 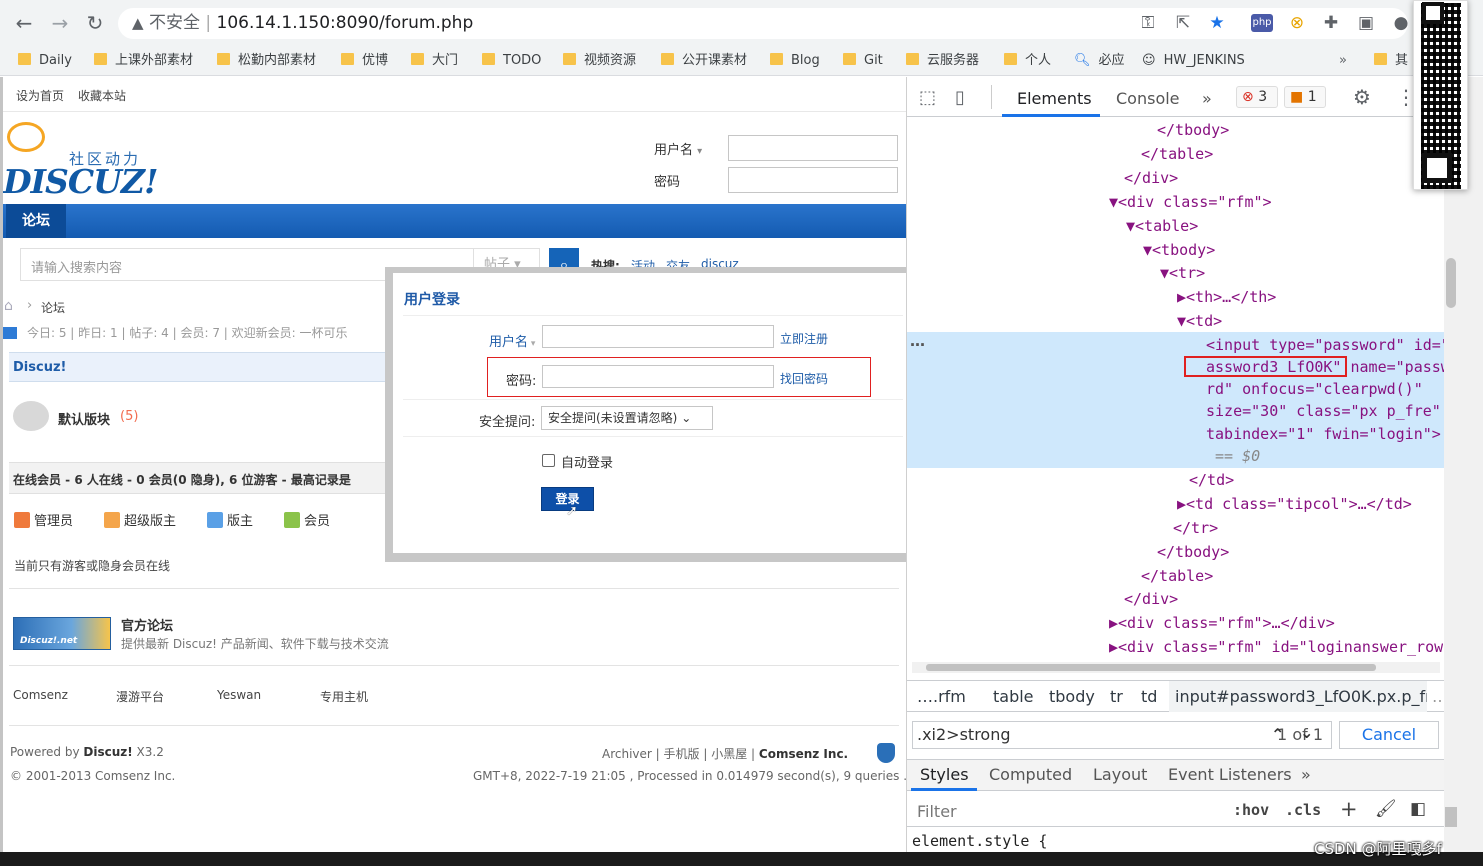 What do you see at coordinates (40, 695) in the screenshot?
I see `link-comsenz: Comsenz` at bounding box center [40, 695].